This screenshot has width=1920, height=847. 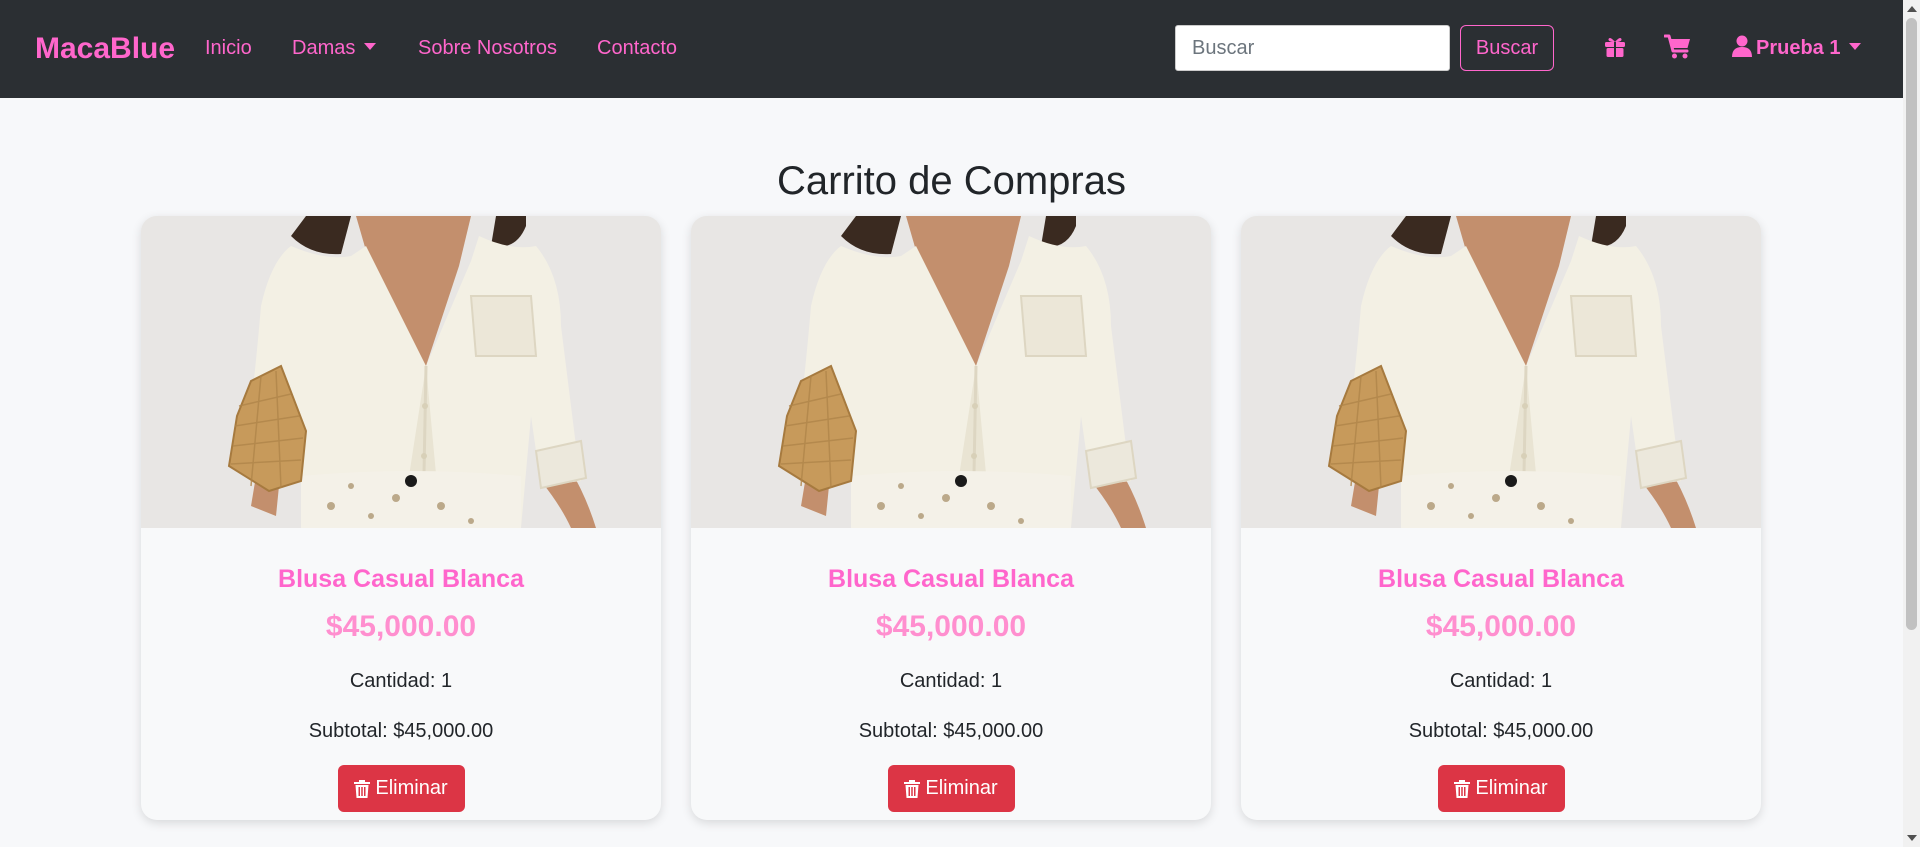 What do you see at coordinates (487, 48) in the screenshot?
I see `nav-link-sobre-nosotros: Sobre Nosotros` at bounding box center [487, 48].